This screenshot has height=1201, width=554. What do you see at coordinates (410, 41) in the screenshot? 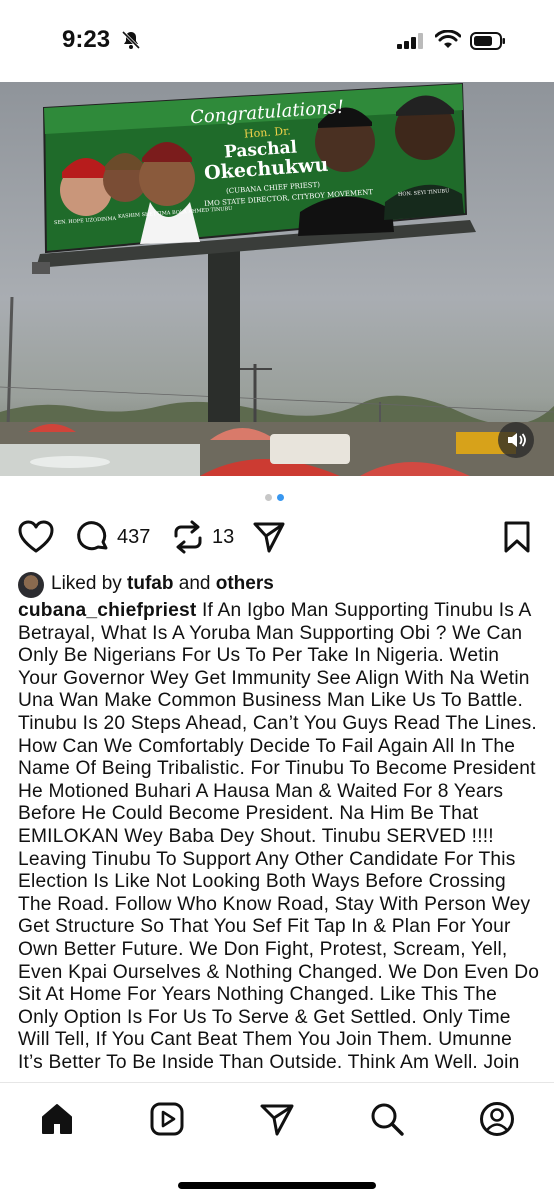
I see `signal-icon` at bounding box center [410, 41].